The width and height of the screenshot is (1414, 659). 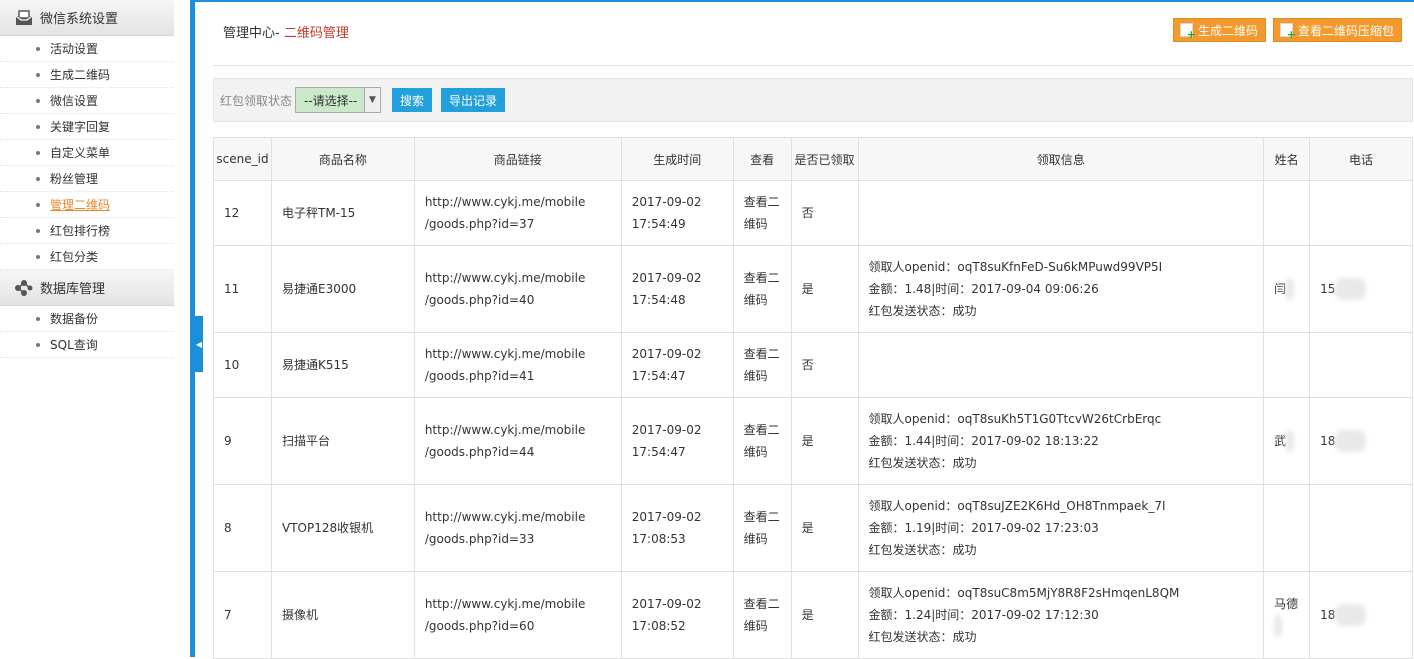 I want to click on view-qr-zip-button: 查看二维码压缩包, so click(x=1338, y=30).